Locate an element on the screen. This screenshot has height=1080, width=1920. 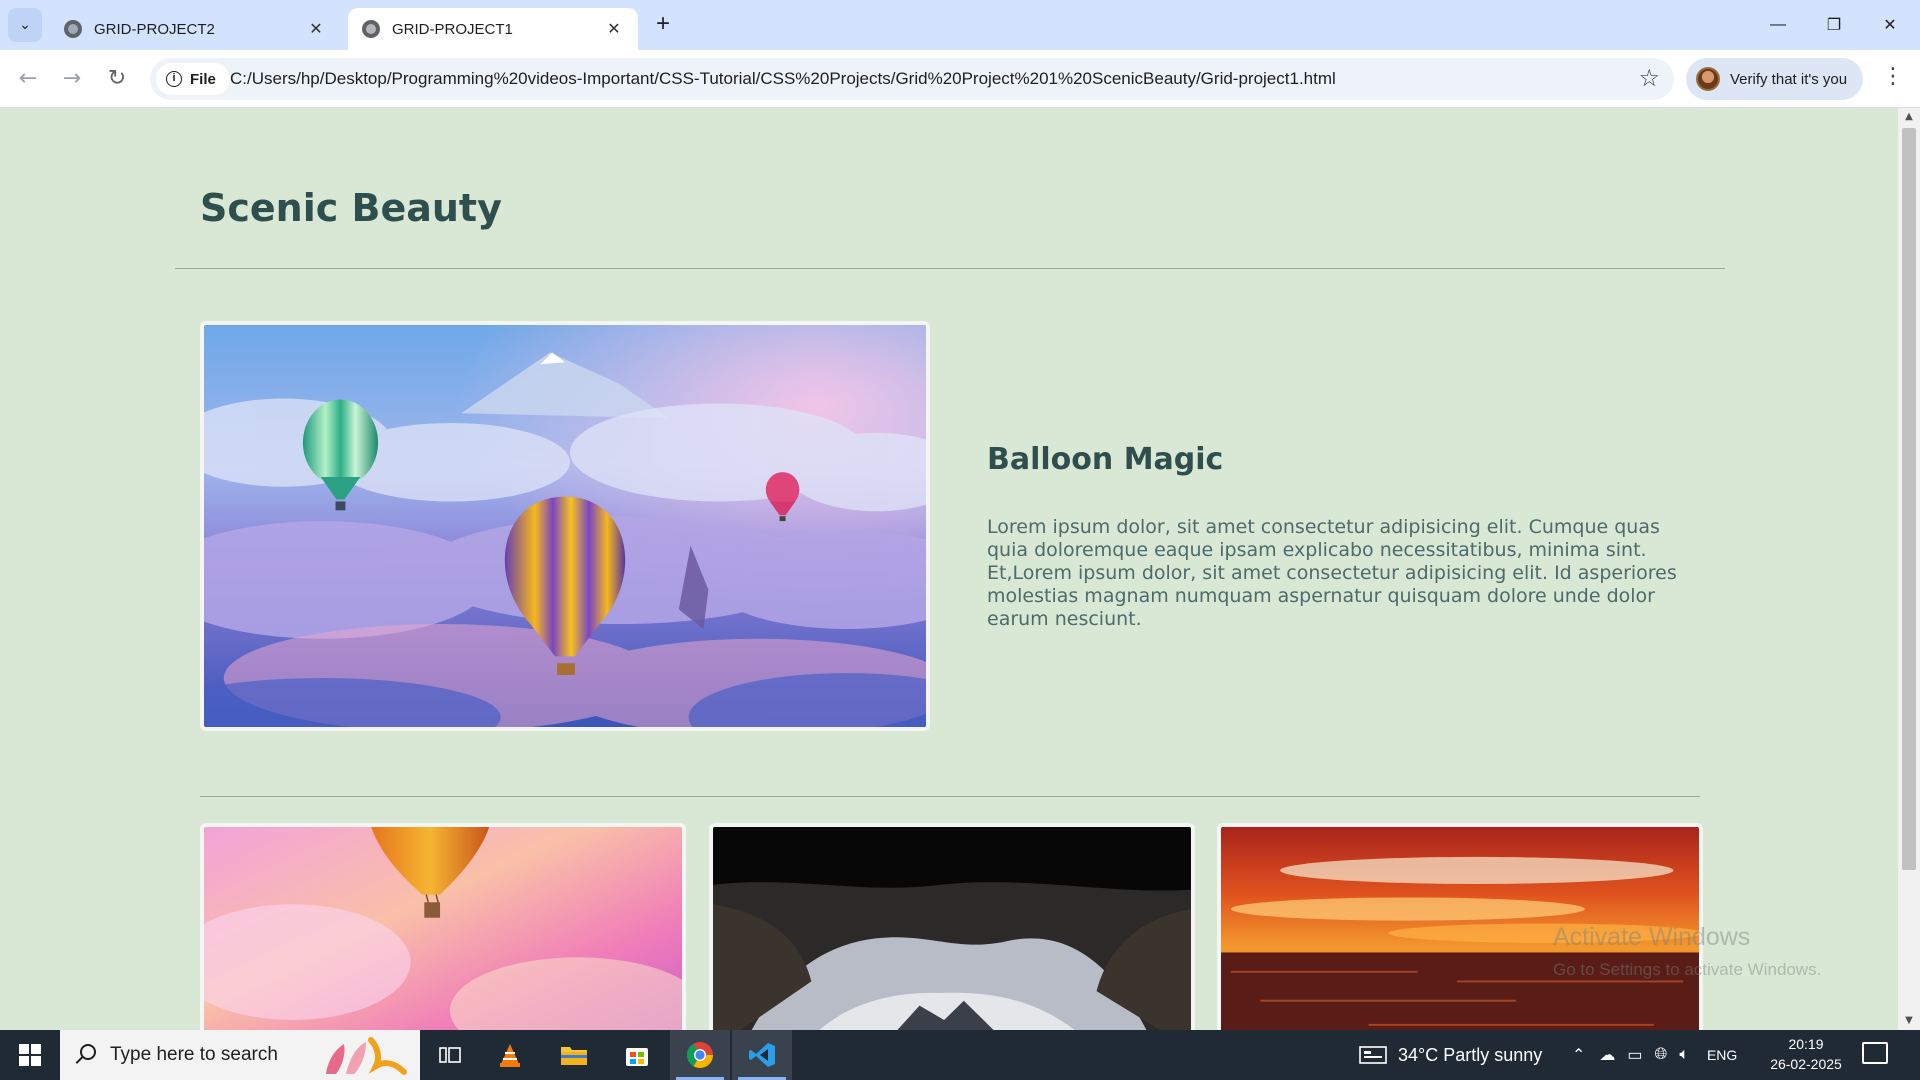
vertical-scrollbar: ▲ ▼ is located at coordinates (1909, 569).